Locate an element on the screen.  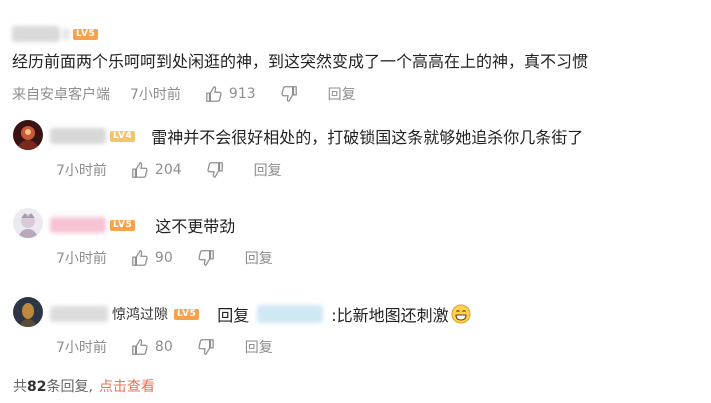
mentioned-user-redacted is located at coordinates (290, 314).